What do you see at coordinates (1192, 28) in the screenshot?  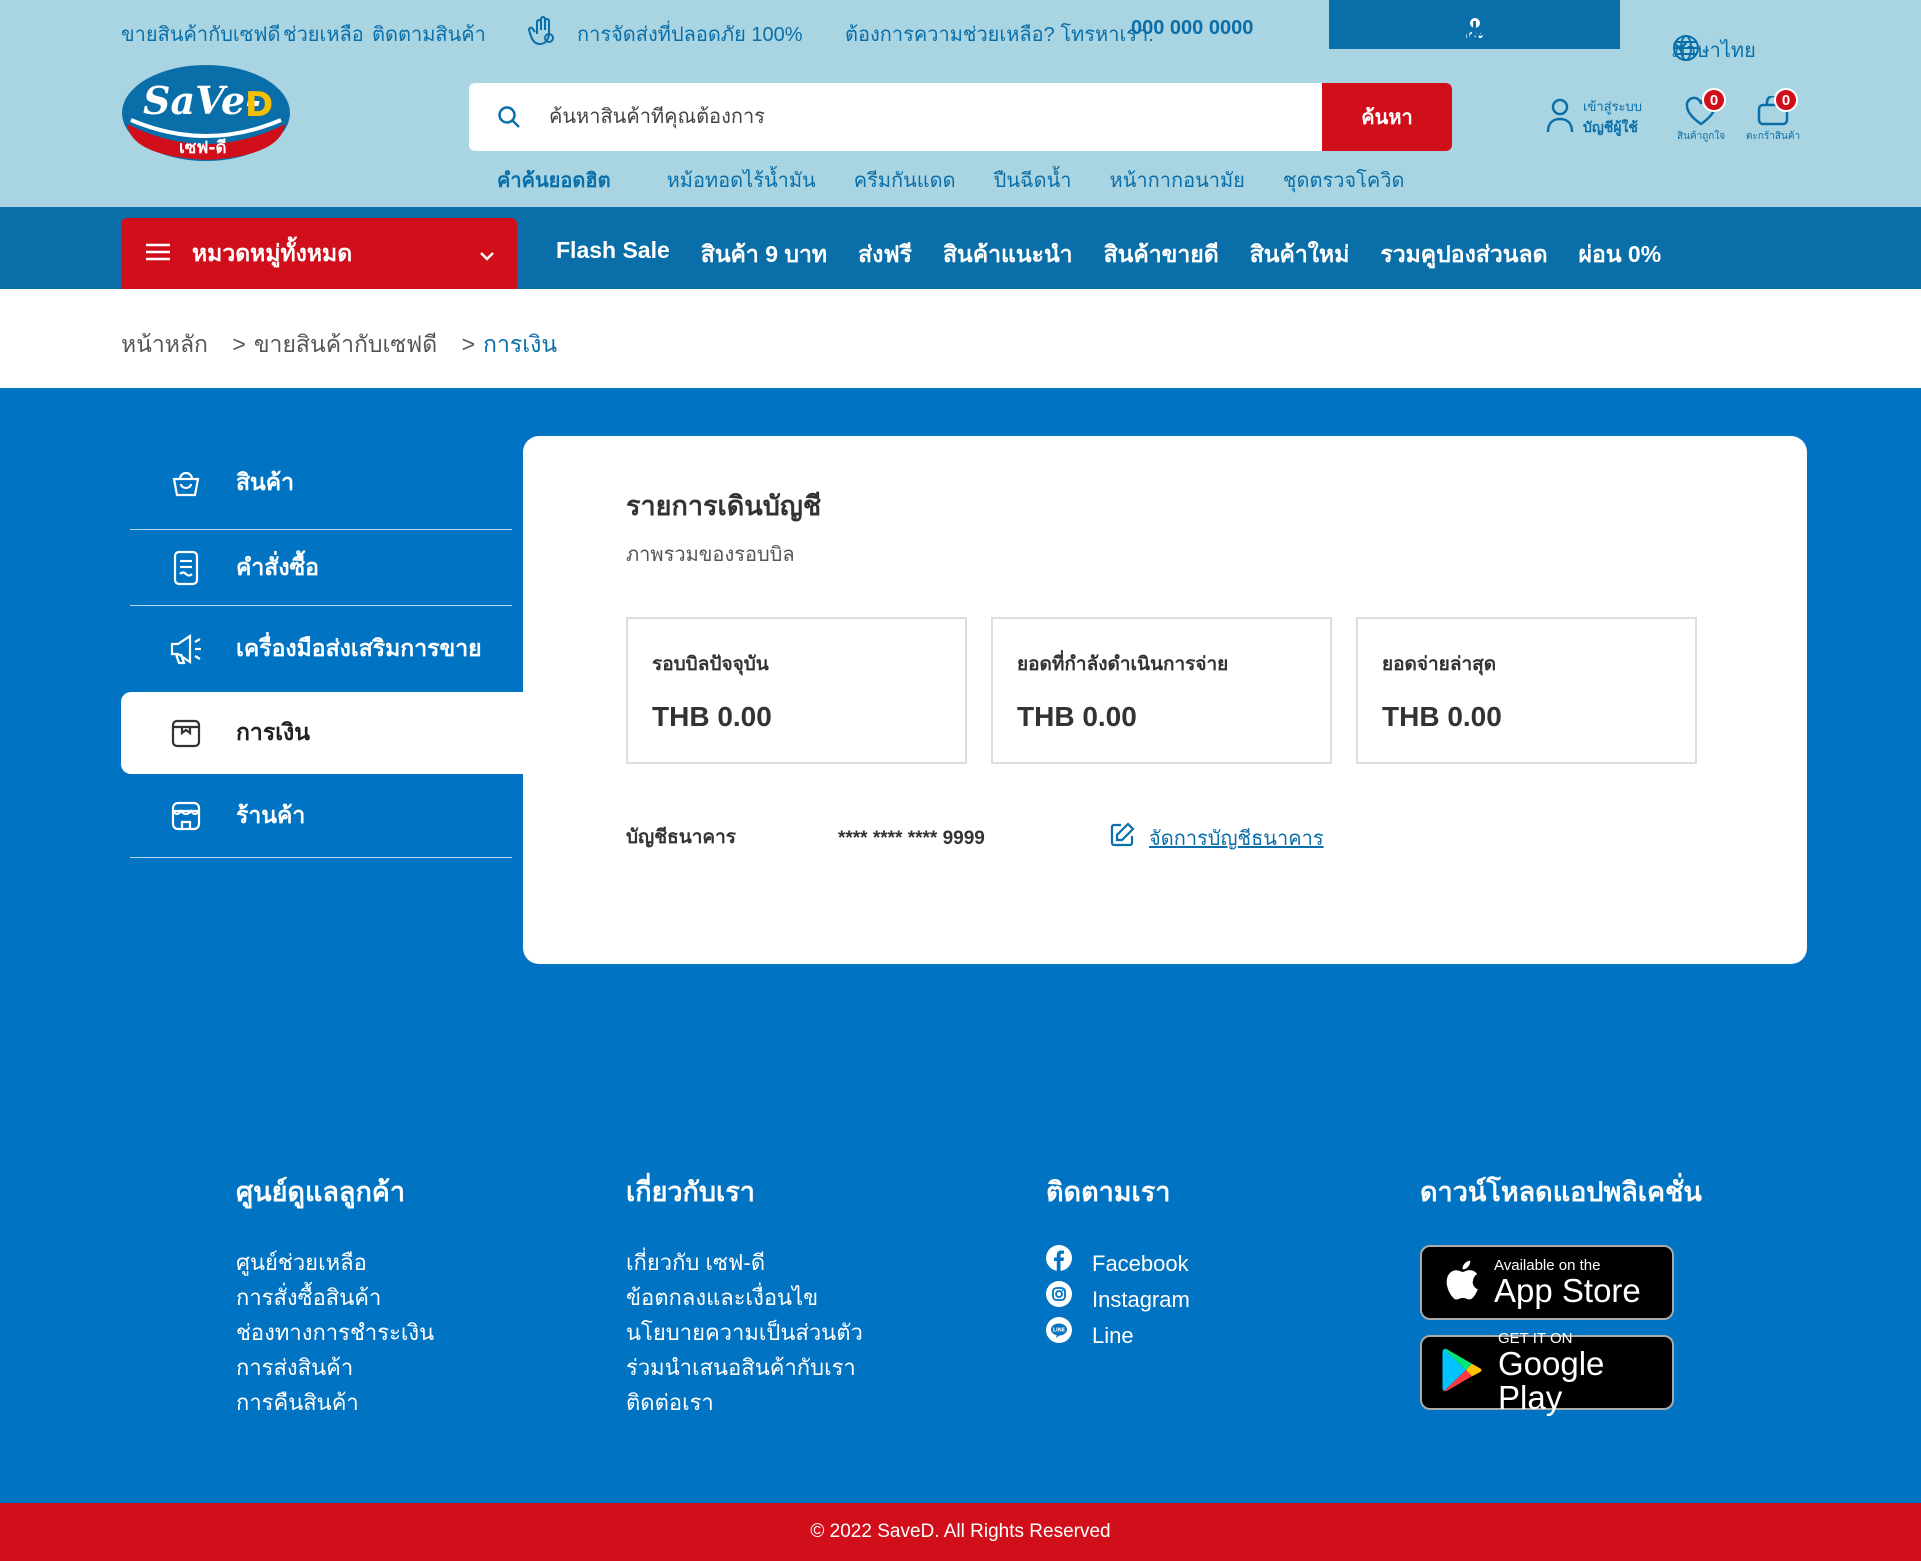 I see `phone-number: 000 000 0000` at bounding box center [1192, 28].